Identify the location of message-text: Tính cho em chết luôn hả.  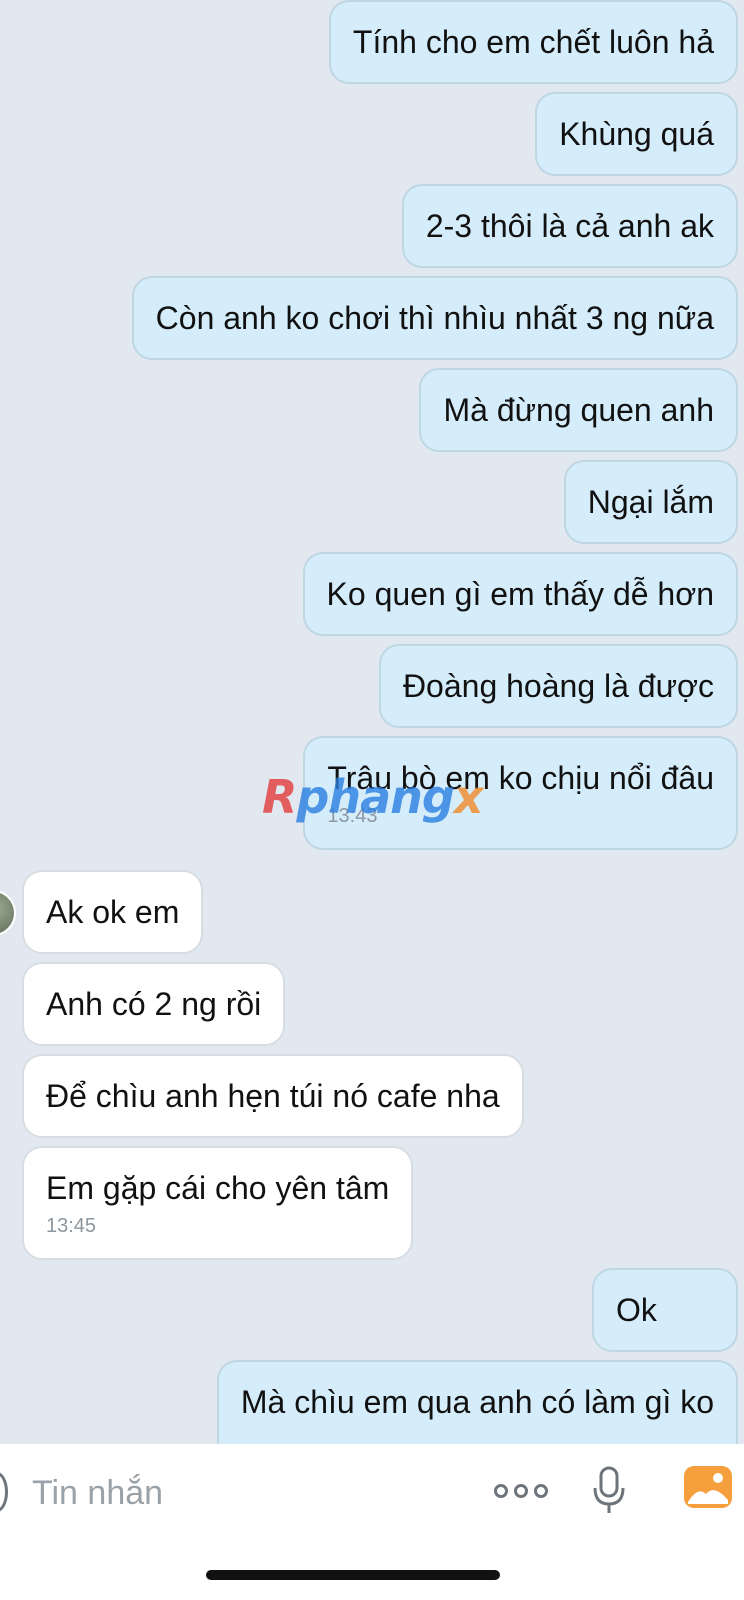
(533, 42).